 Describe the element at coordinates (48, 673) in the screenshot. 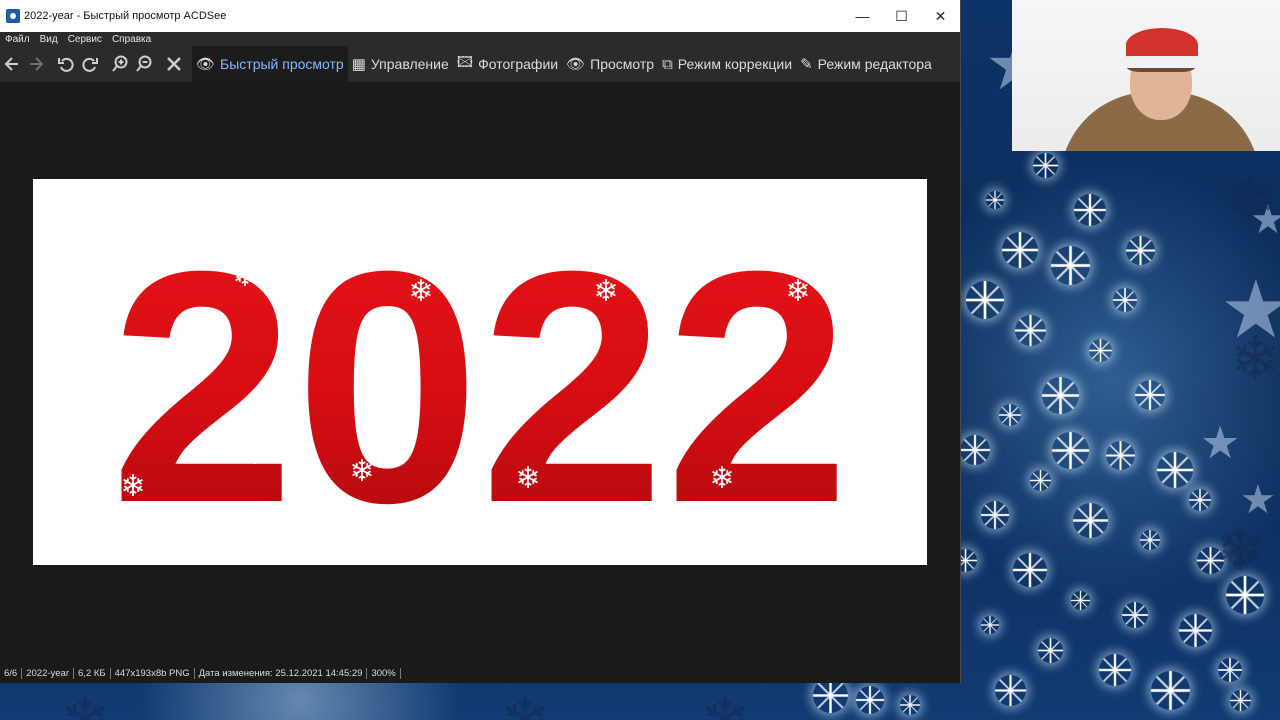

I see `status-filename: 2022-year` at that location.